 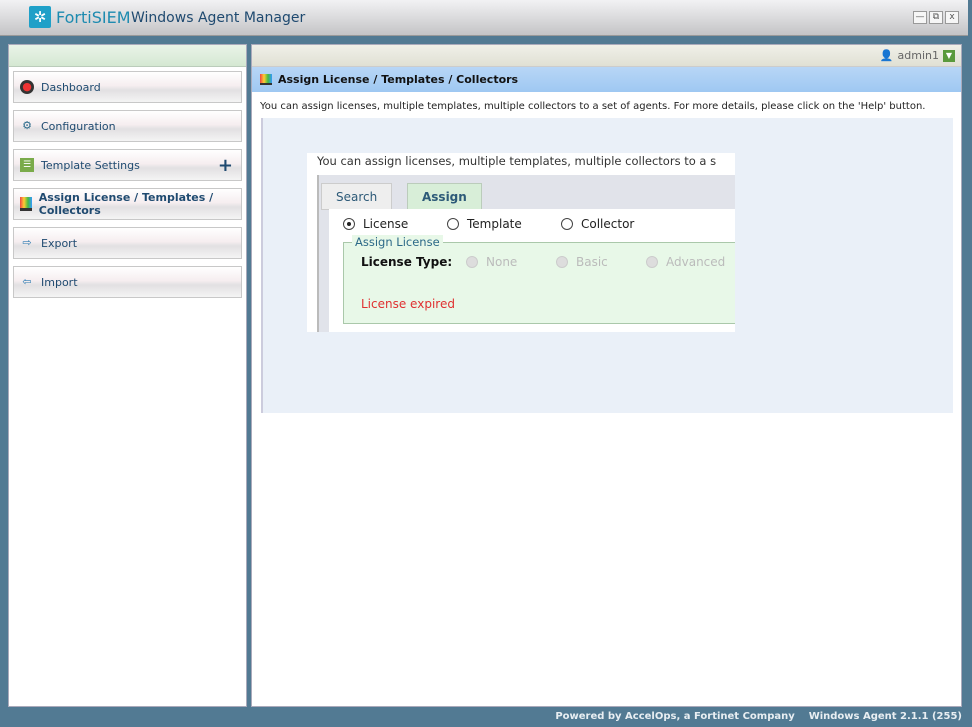 I want to click on title-bar: ✲ FortiSIEM Windows Agent Manager — ⧉ x, so click(x=484, y=18).